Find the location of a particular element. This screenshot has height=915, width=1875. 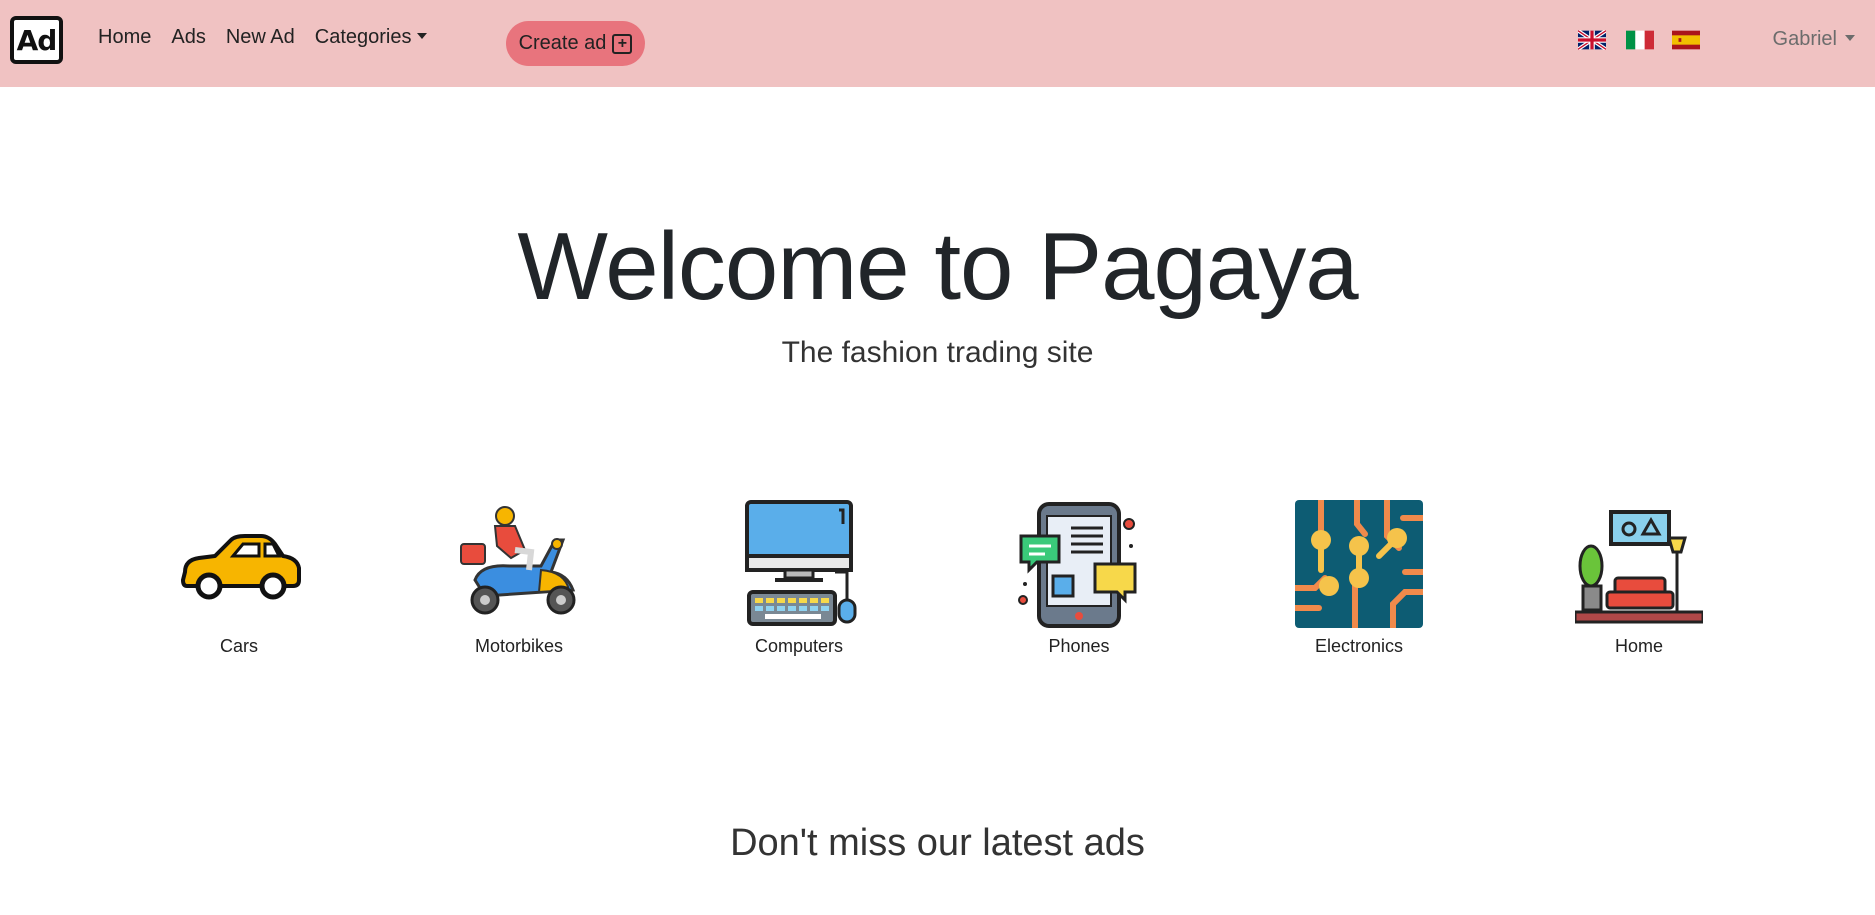

car-icon is located at coordinates (241, 567).